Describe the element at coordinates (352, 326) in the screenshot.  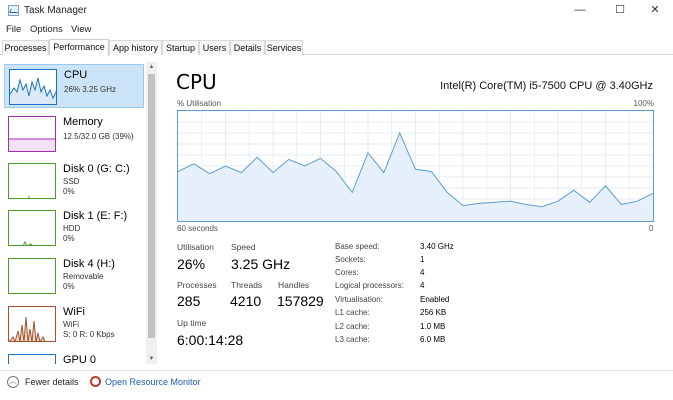
I see `l2-cache-label: L2 cache:` at that location.